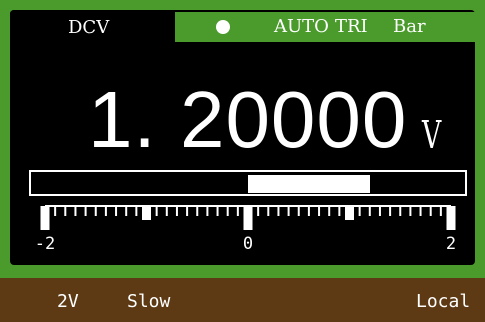 This screenshot has height=322, width=485. Describe the element at coordinates (443, 301) in the screenshot. I see `local-softkey: Local` at that location.